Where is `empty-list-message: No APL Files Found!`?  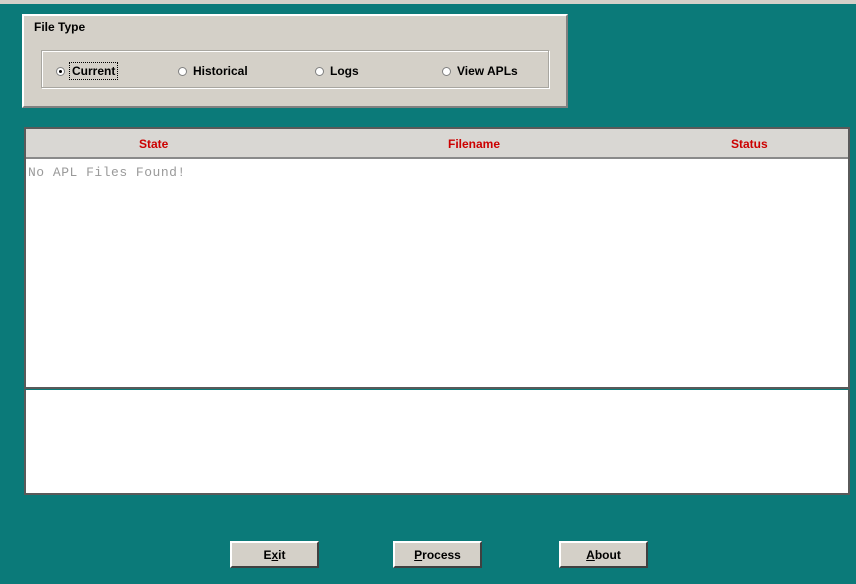 empty-list-message: No APL Files Found! is located at coordinates (107, 172).